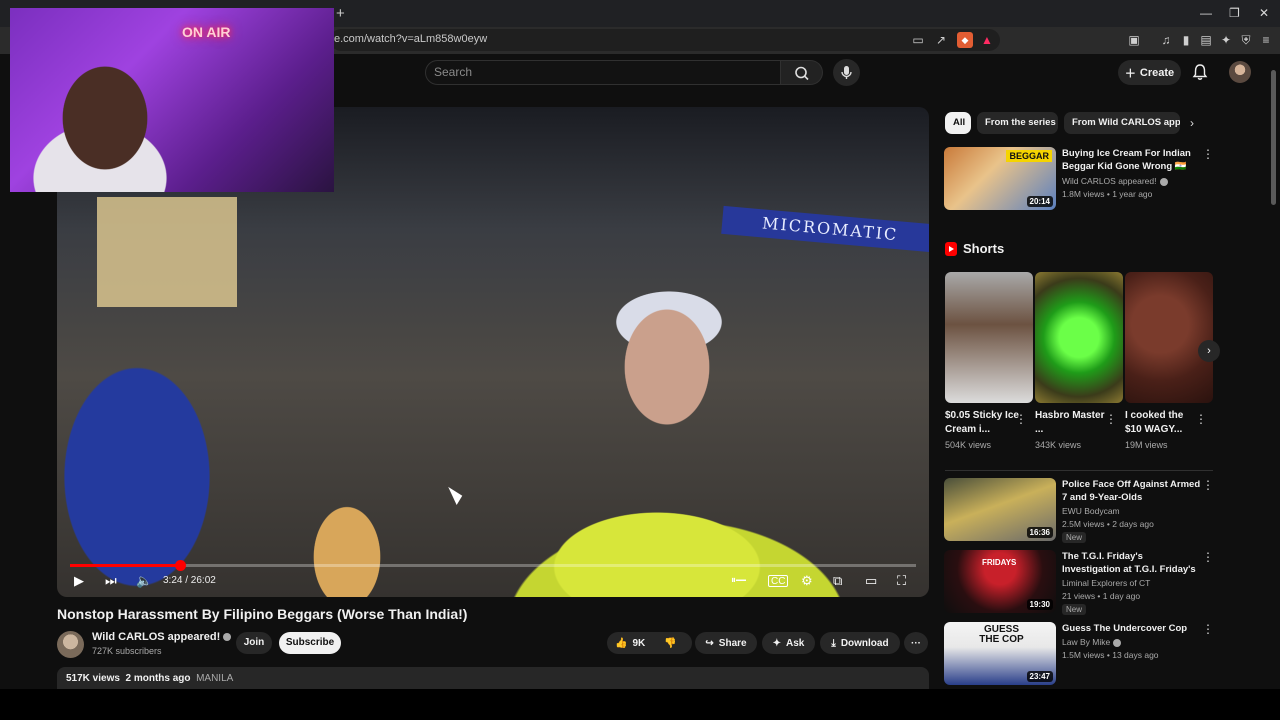  I want to click on tab-search-icon: ▣, so click(1134, 40).